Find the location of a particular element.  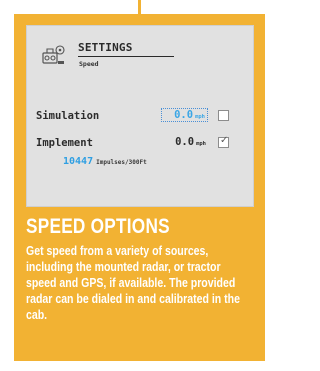

implement-speed-unit: mph is located at coordinates (201, 144).